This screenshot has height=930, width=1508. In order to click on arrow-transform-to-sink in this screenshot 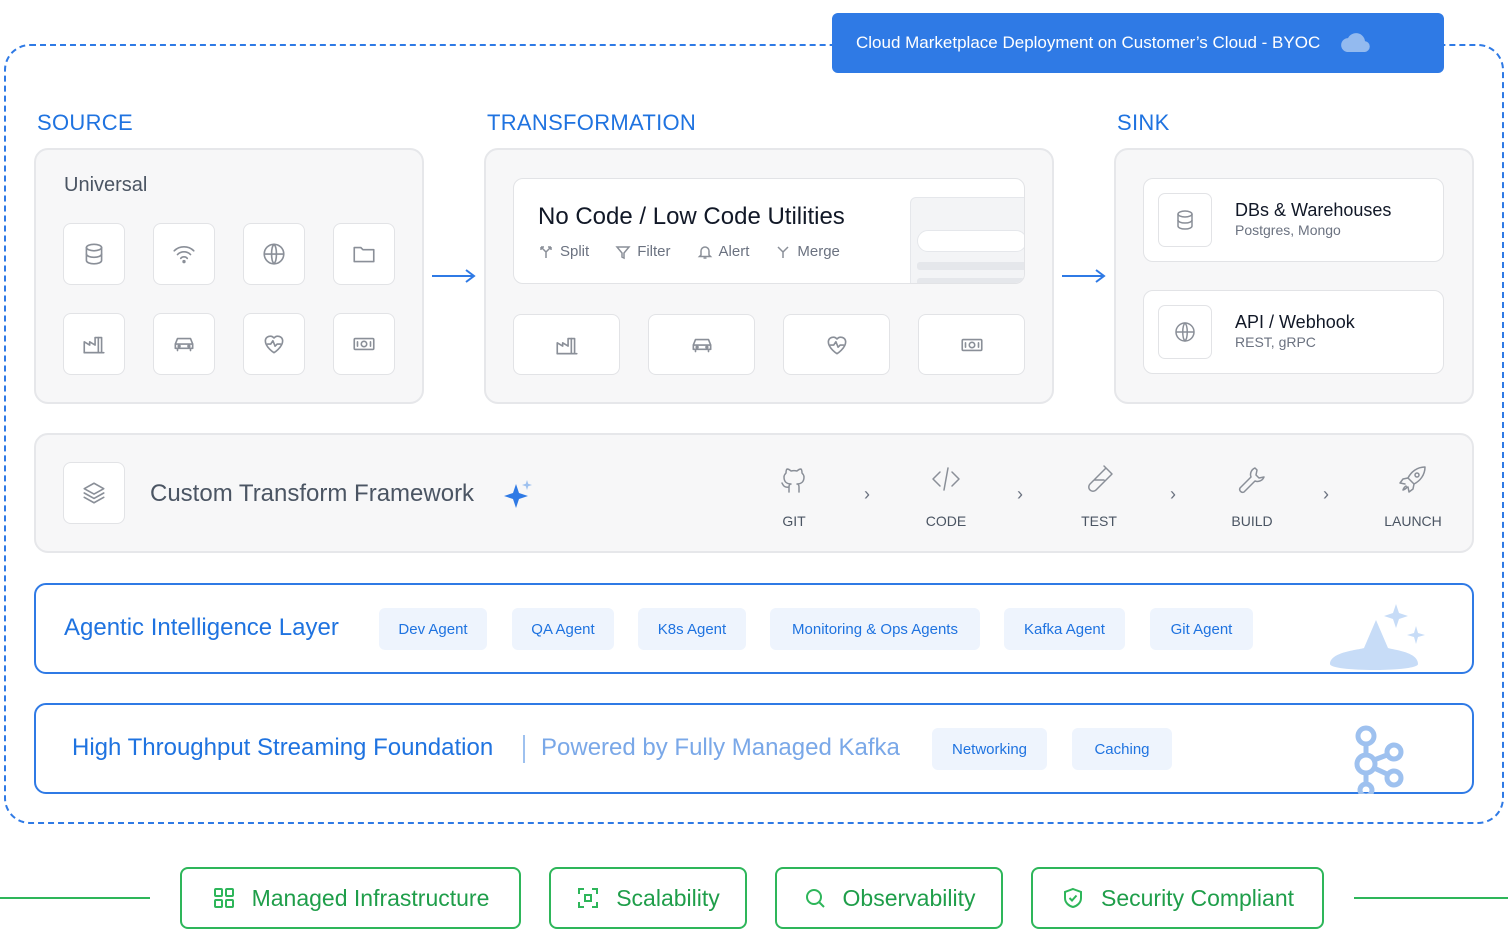, I will do `click(1084, 276)`.